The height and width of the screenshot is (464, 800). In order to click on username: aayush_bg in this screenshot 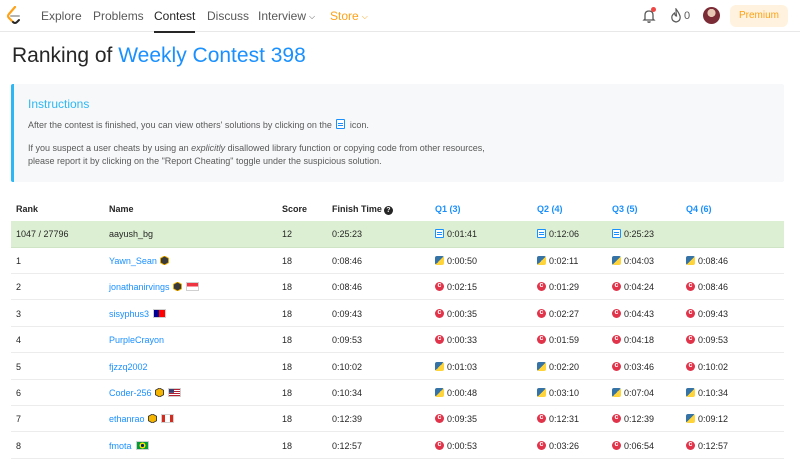, I will do `click(131, 234)`.